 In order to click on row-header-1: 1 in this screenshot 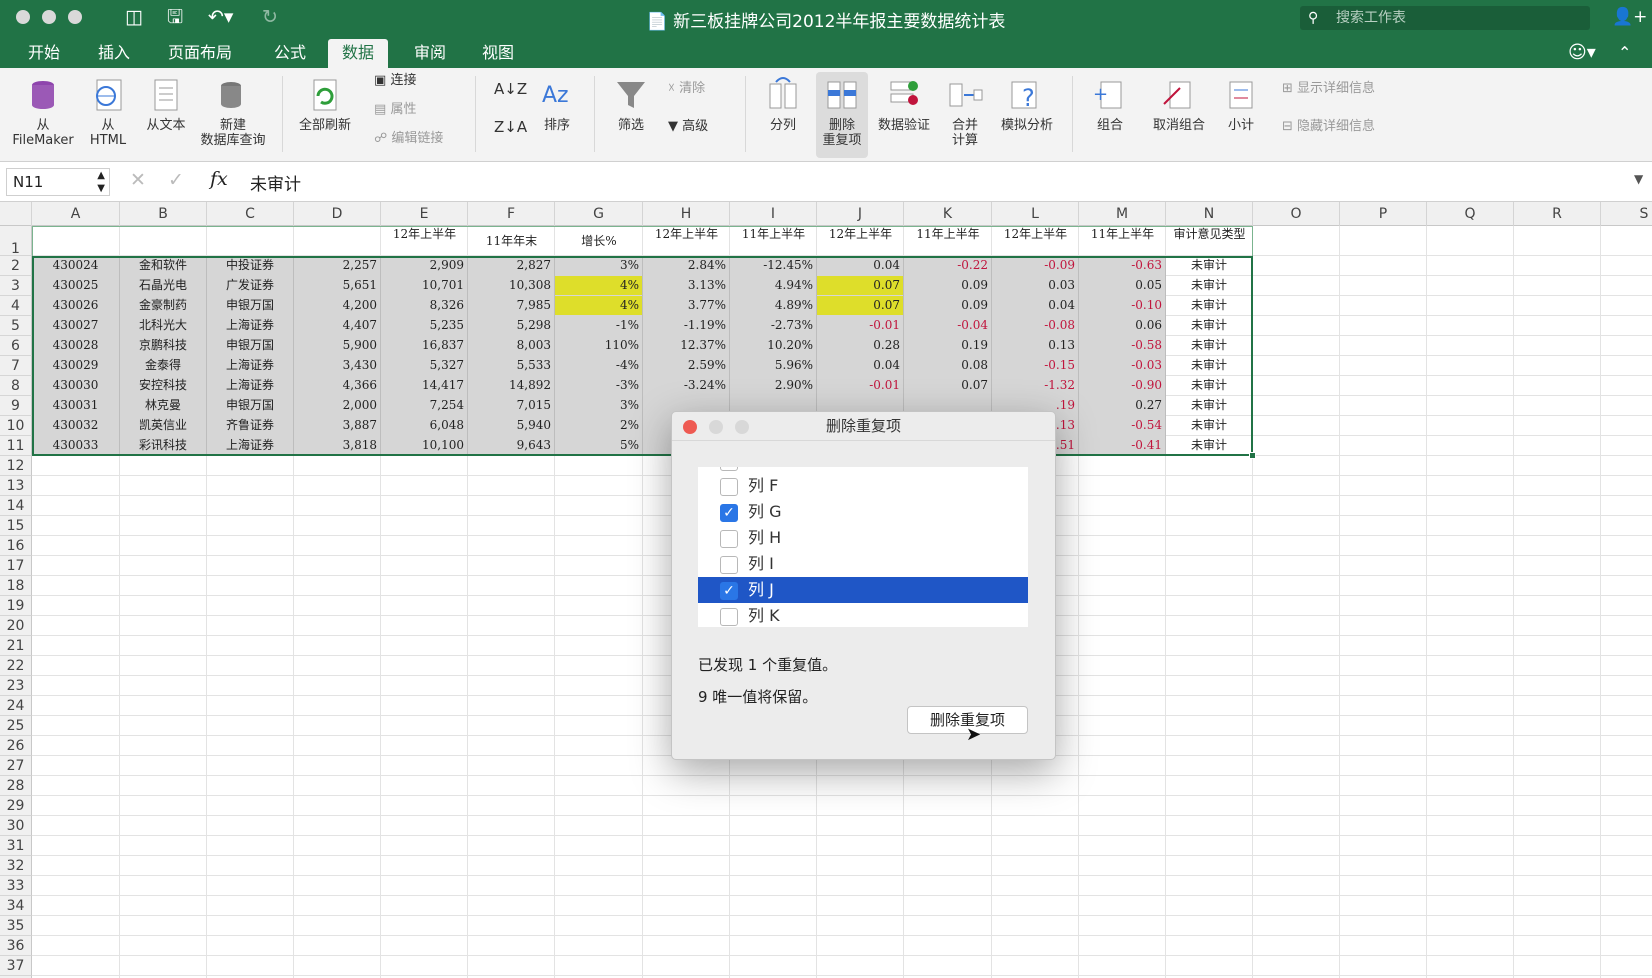, I will do `click(16, 241)`.